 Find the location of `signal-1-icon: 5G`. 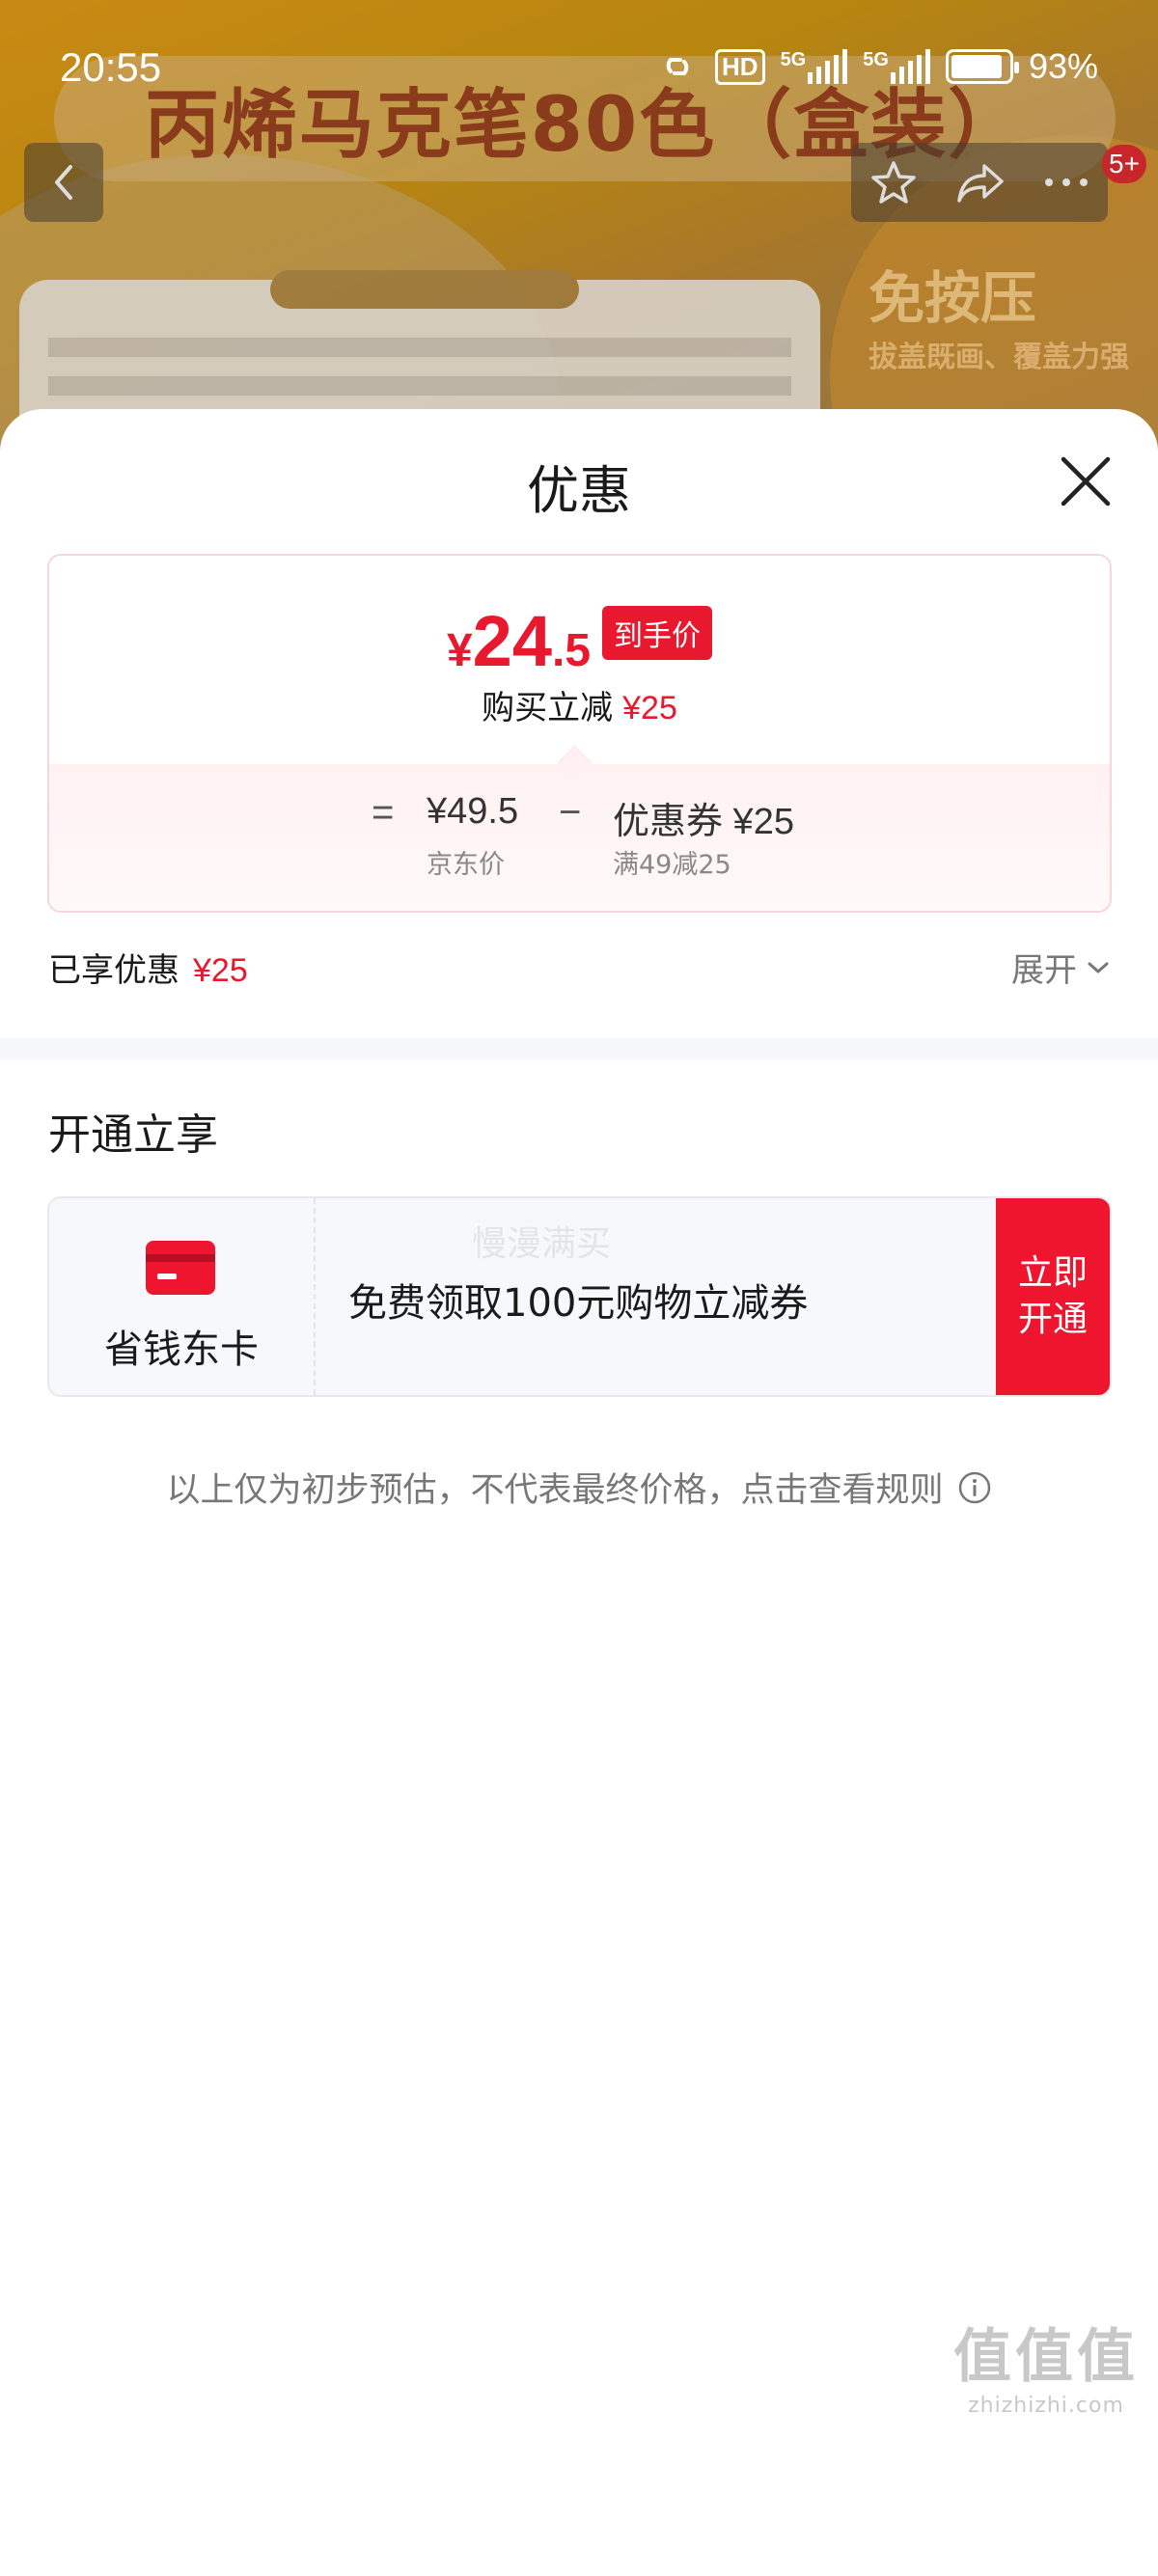

signal-1-icon: 5G is located at coordinates (814, 66).